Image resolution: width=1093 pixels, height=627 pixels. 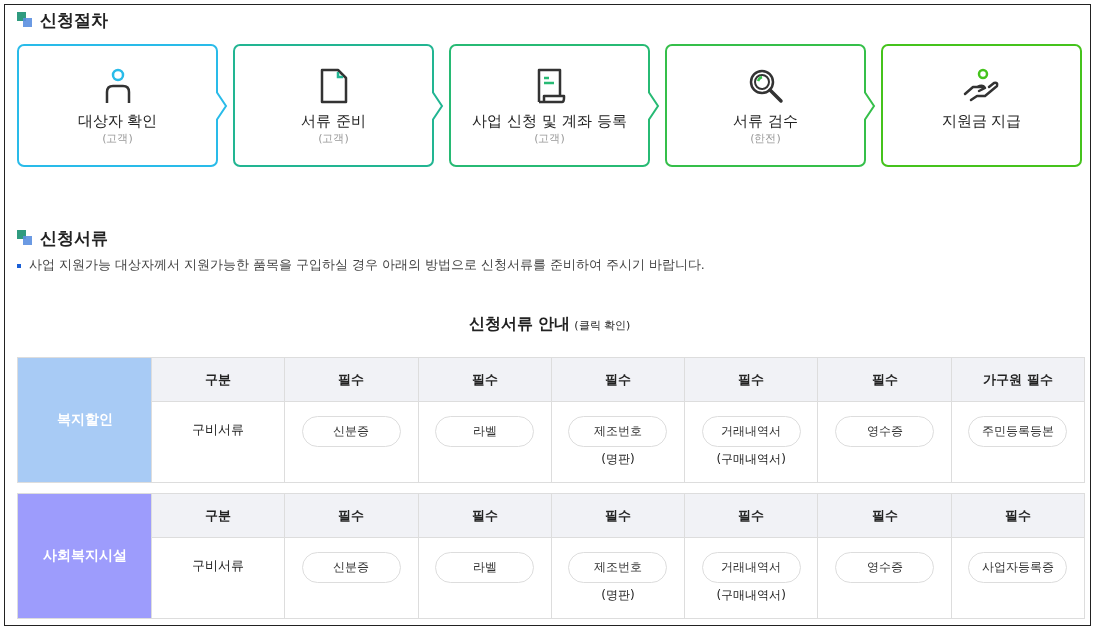 I want to click on document-button: 사업자등록증, so click(x=1018, y=567).